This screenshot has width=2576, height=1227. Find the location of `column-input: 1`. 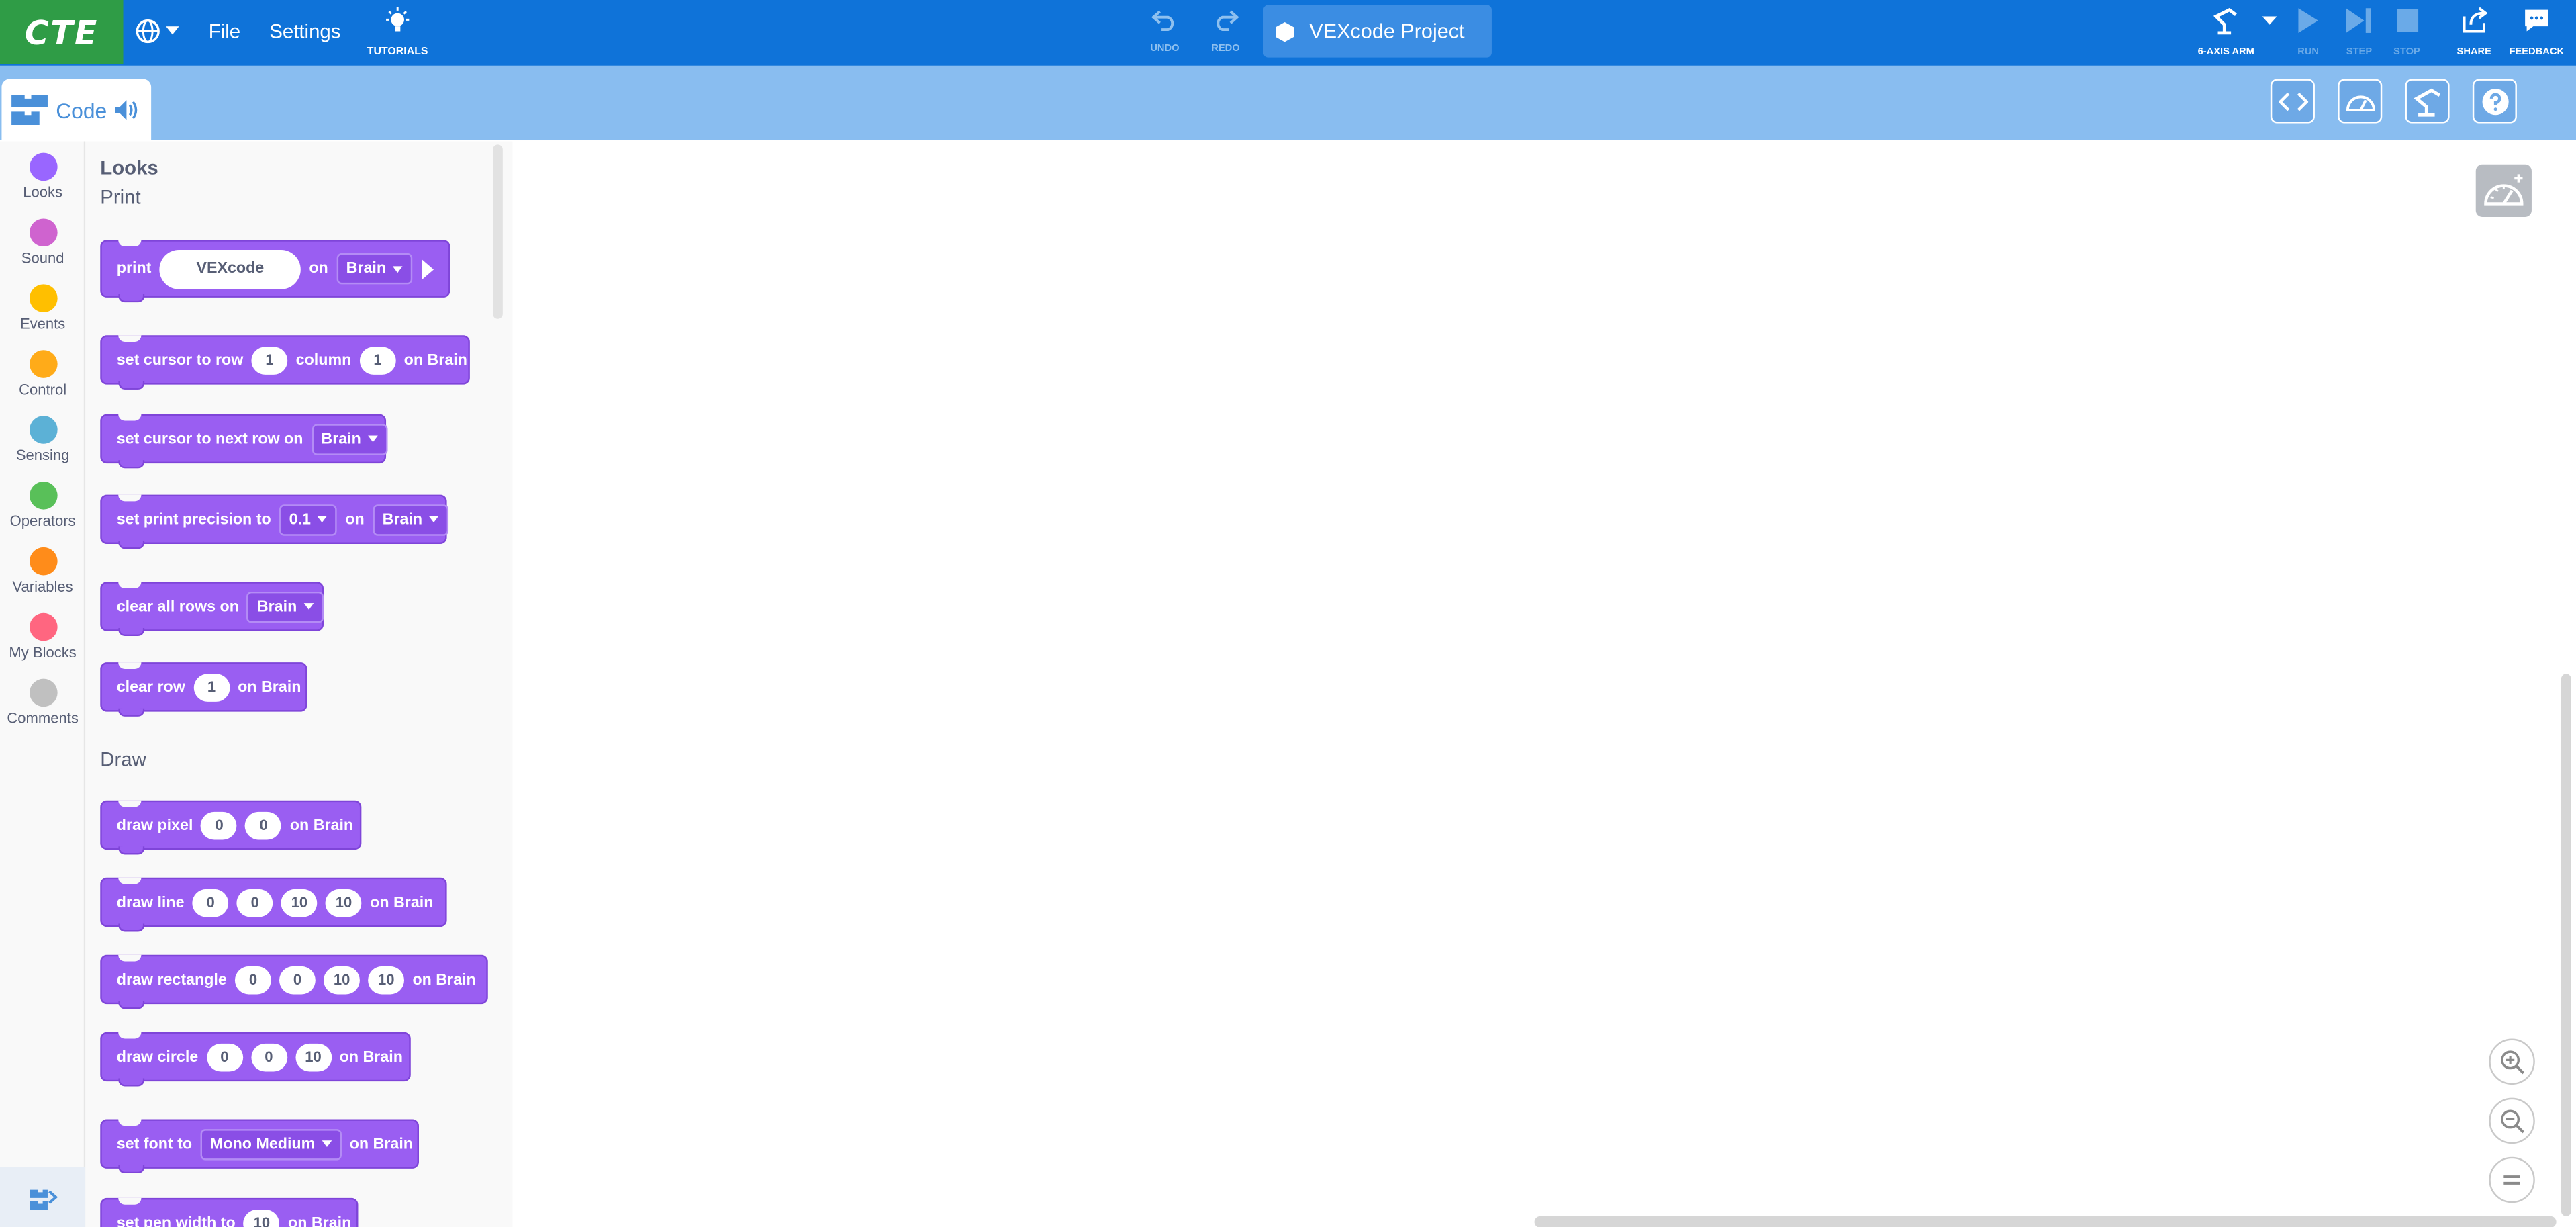

column-input: 1 is located at coordinates (378, 360).